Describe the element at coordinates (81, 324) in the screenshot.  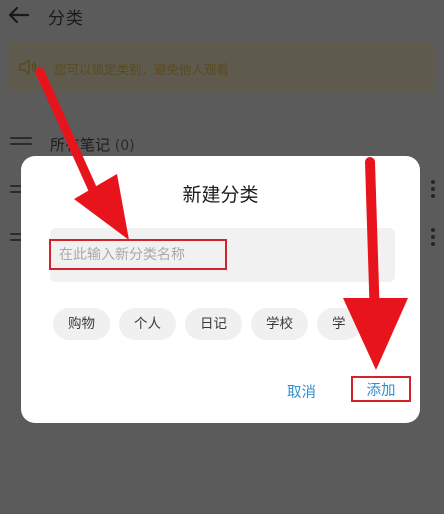
I see `chip-shopping: 购物` at that location.